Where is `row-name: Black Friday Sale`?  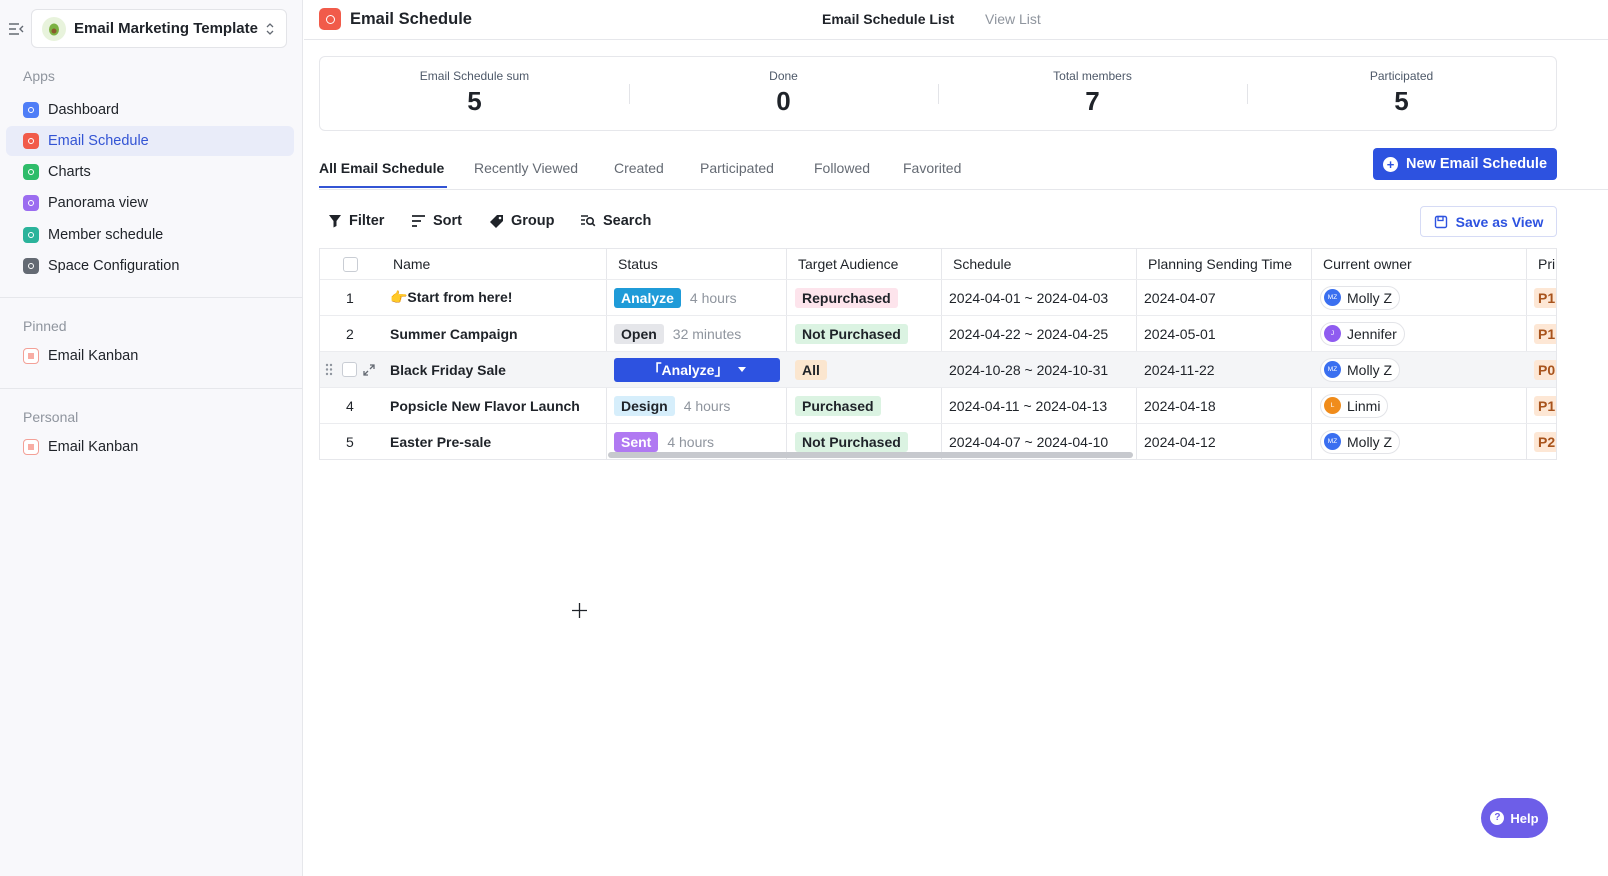 row-name: Black Friday Sale is located at coordinates (448, 369).